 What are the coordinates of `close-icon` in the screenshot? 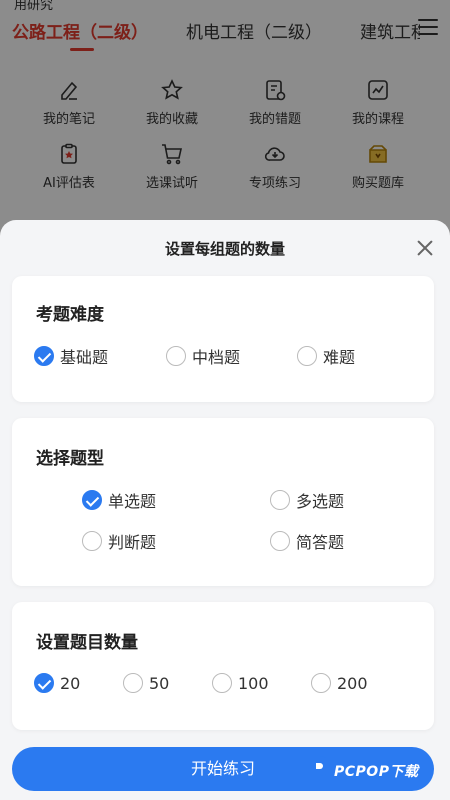 It's located at (425, 248).